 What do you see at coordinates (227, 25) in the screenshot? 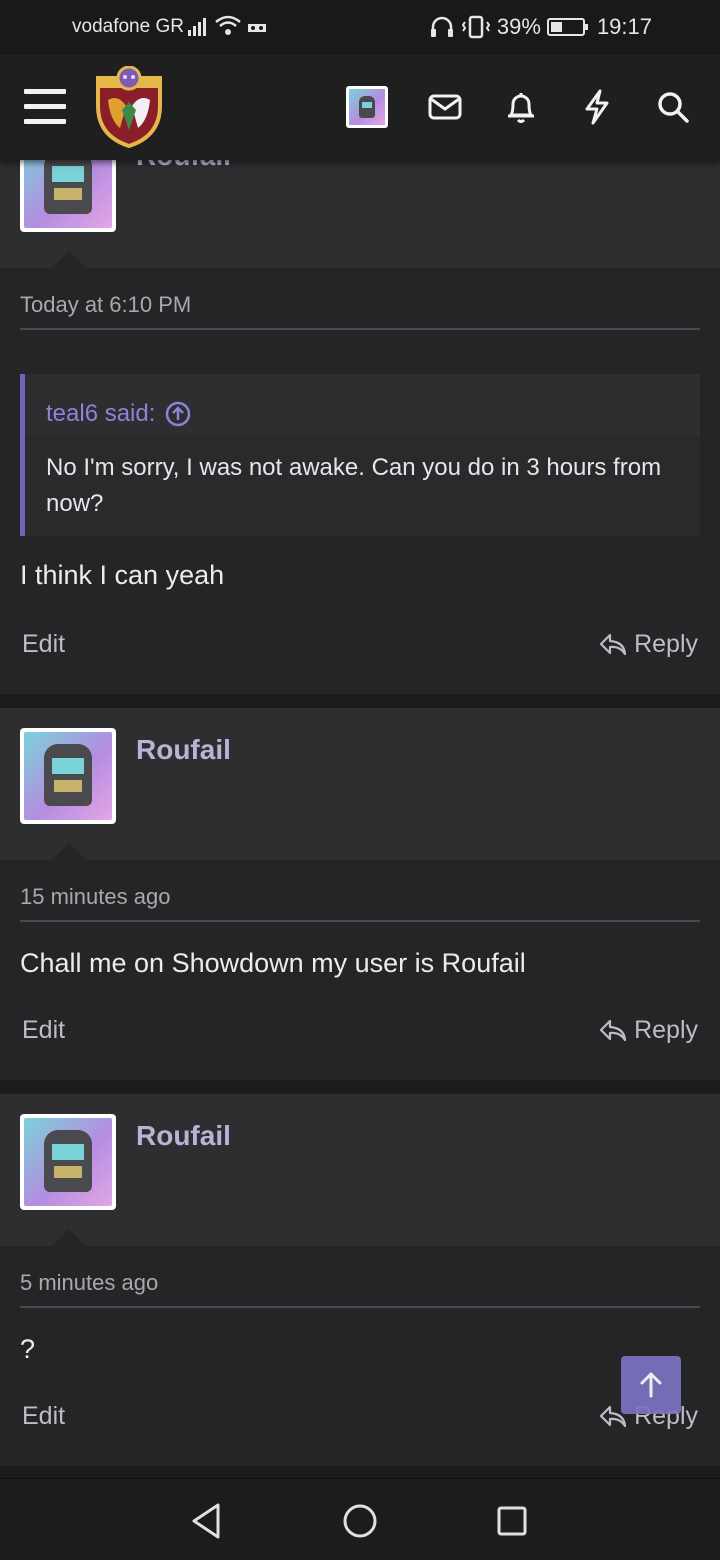
I see `signal-wifi-icon` at bounding box center [227, 25].